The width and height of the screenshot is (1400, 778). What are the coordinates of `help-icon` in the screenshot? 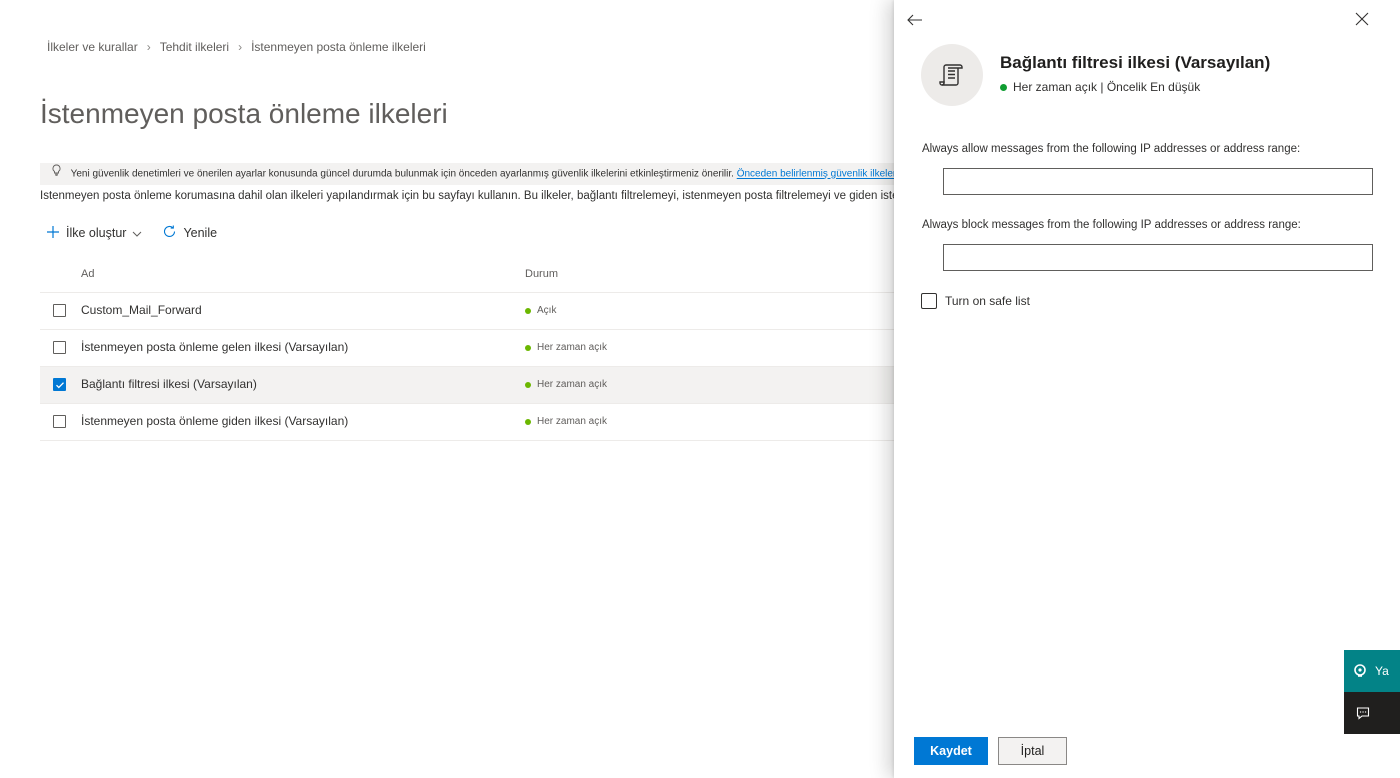 It's located at (1360, 670).